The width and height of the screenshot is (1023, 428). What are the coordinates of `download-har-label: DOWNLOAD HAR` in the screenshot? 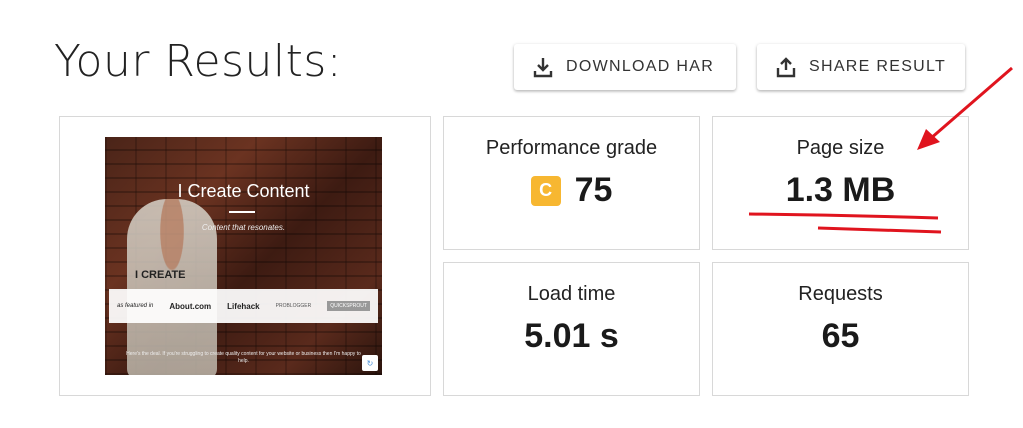 It's located at (640, 66).